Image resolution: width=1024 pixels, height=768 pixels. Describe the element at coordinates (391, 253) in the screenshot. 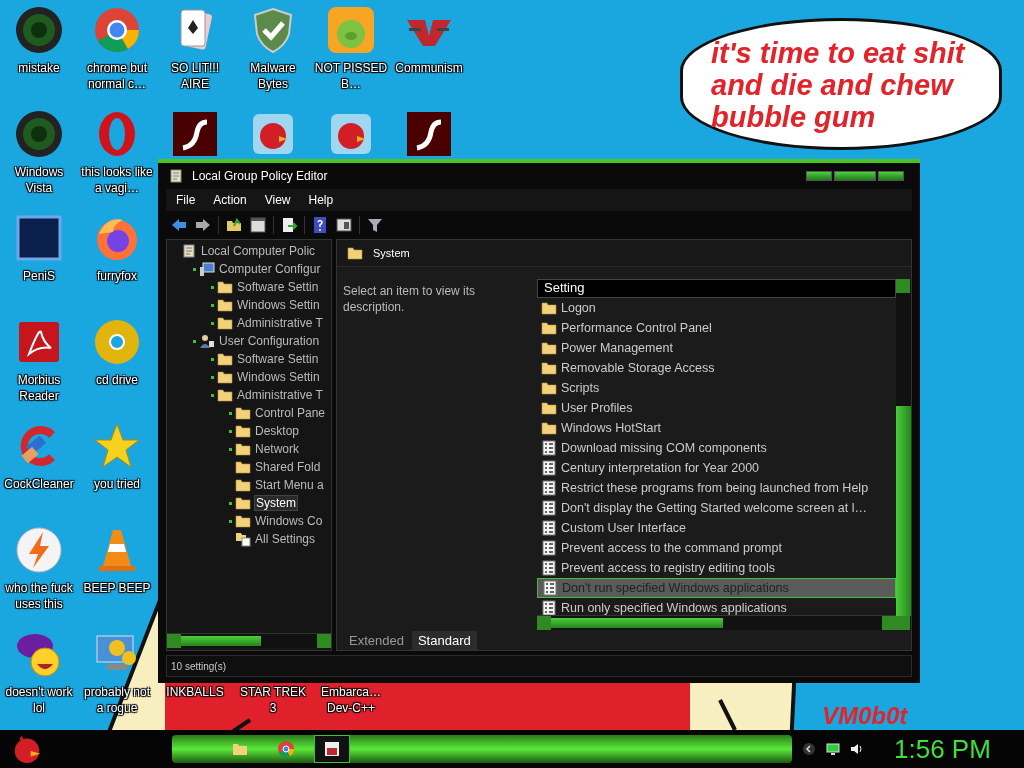

I see `section-heading: System` at that location.